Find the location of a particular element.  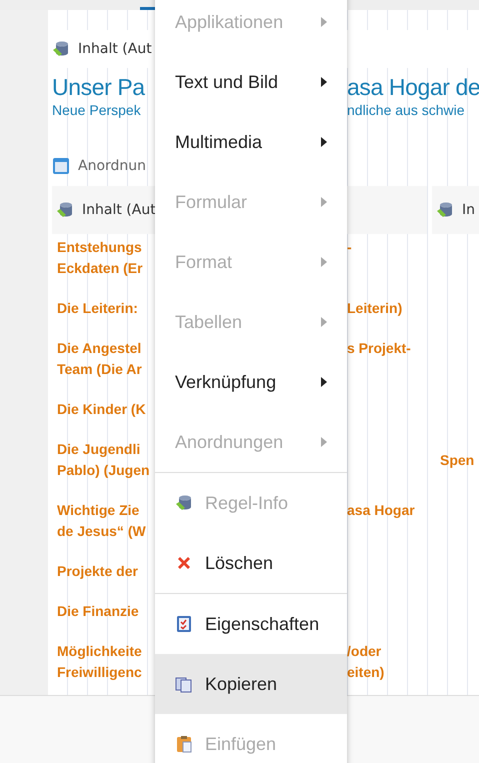

menu-item: Kopieren is located at coordinates (251, 684).